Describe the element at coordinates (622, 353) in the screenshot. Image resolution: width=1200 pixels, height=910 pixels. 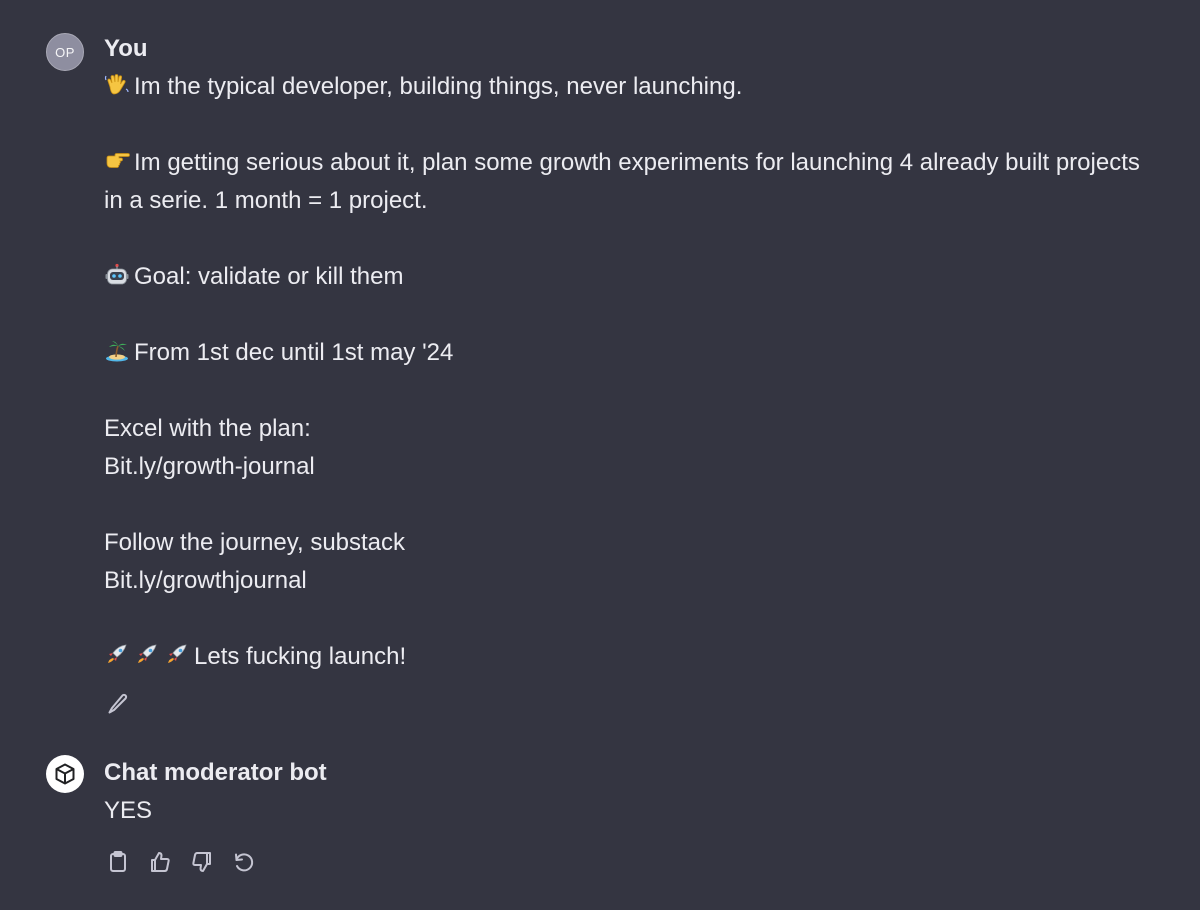
I see `message-paragraph: From 1st dec until 1st may '24` at that location.